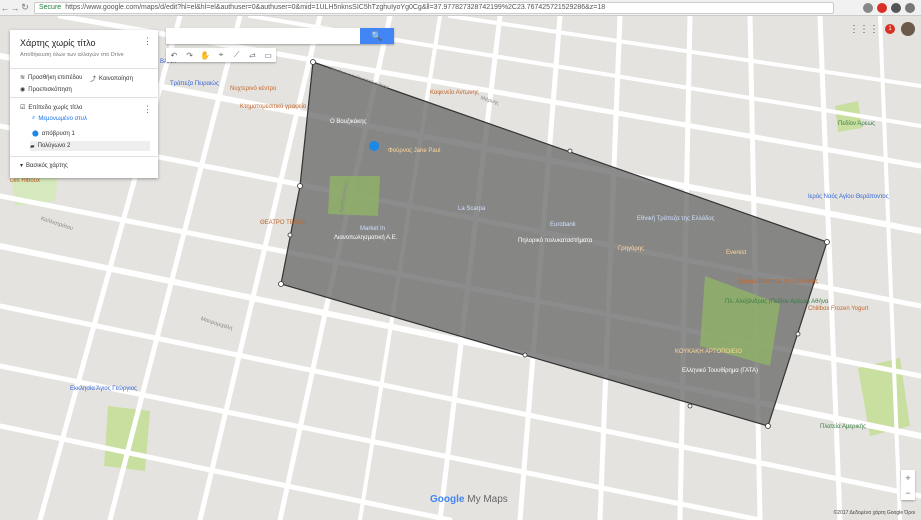  What do you see at coordinates (896, 7) in the screenshot?
I see `extension-icon` at bounding box center [896, 7].